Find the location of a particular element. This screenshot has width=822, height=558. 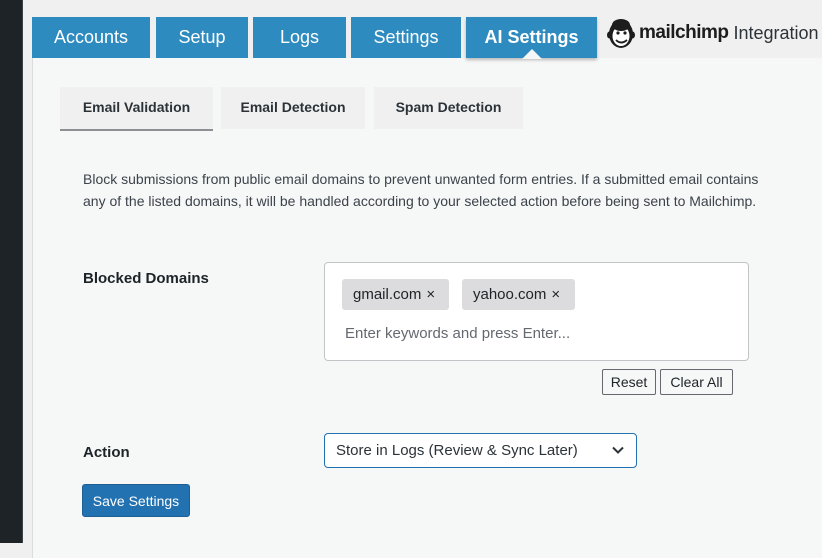

active-tab-pointer is located at coordinates (531, 54).